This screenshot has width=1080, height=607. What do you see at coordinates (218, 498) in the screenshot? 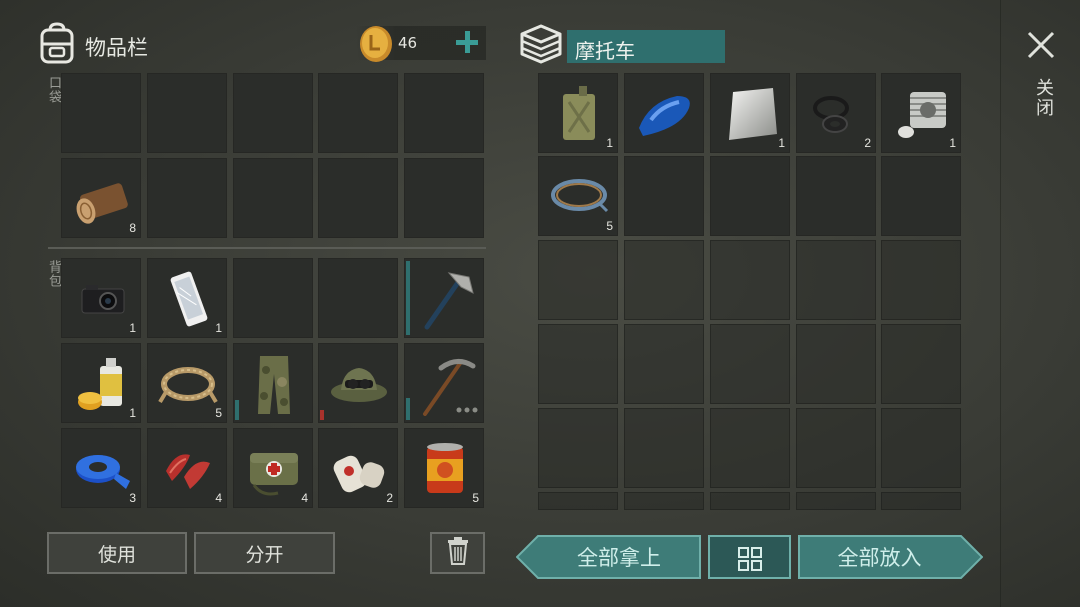
I see `item-count: 4` at bounding box center [218, 498].